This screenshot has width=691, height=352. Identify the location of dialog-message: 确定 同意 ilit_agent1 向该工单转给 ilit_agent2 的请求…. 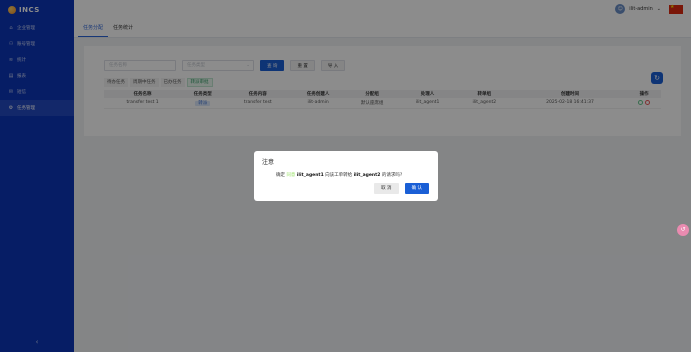
(339, 175).